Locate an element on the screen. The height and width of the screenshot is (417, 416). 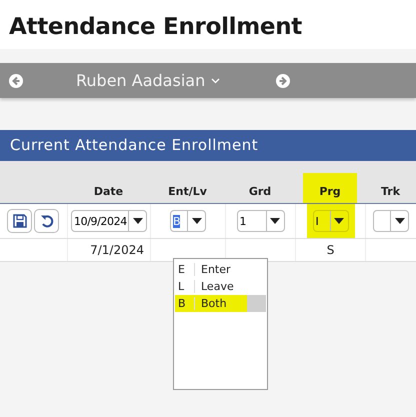
select-field: 10/9/2024 is located at coordinates (109, 221).